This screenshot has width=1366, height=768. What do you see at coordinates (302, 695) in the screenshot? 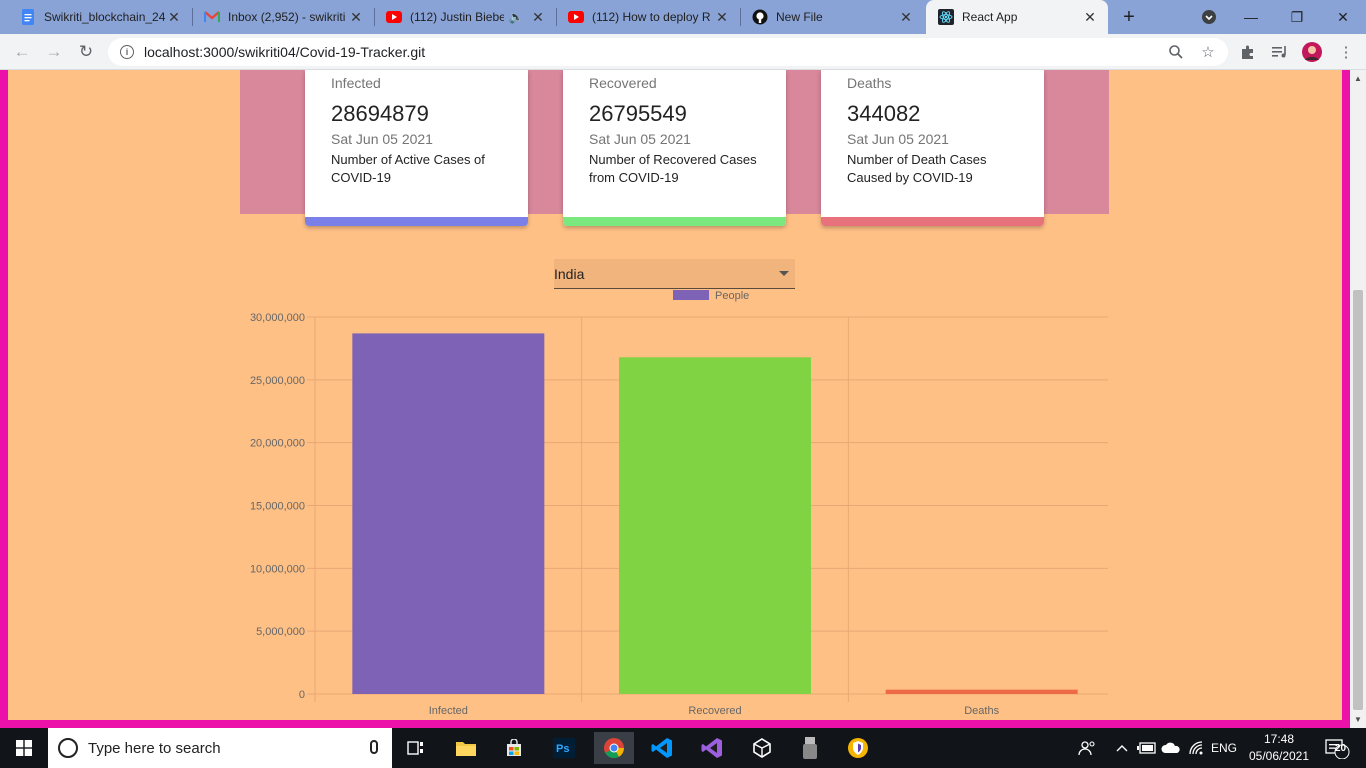
I see `y-tick-label: 0` at bounding box center [302, 695].